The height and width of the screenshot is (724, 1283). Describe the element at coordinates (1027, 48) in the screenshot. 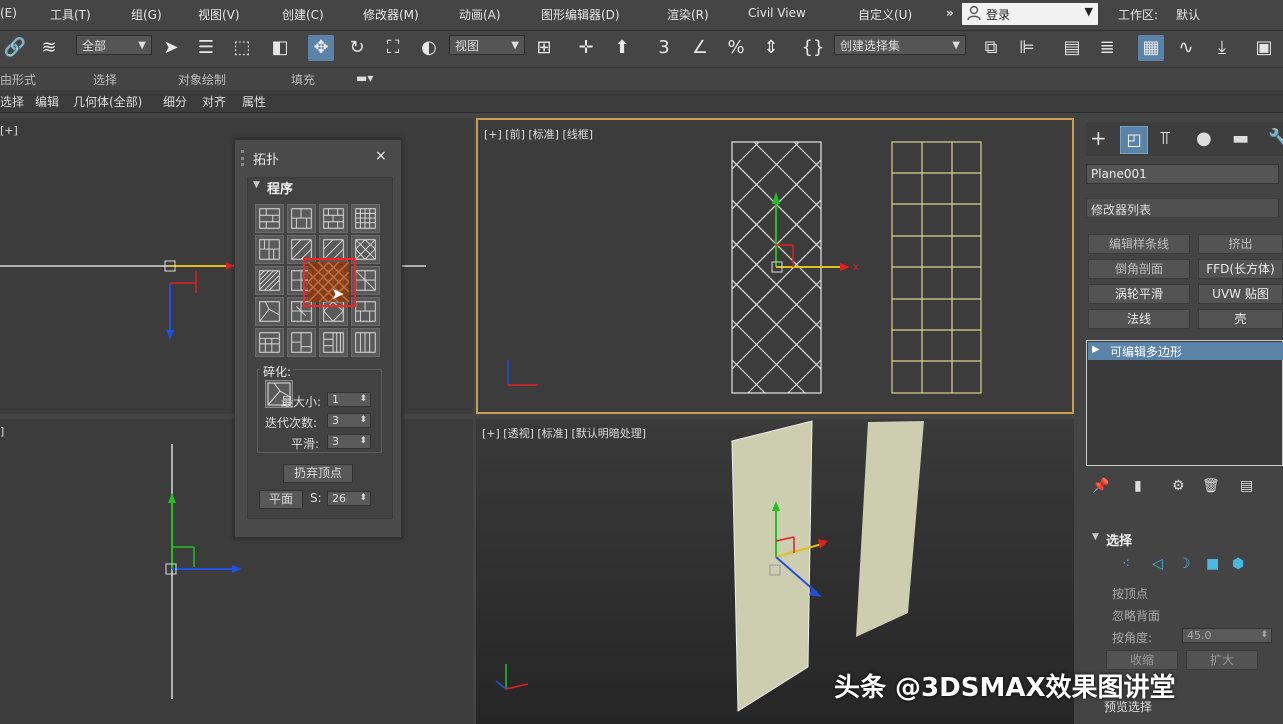

I see `align-icon: ⊫` at that location.